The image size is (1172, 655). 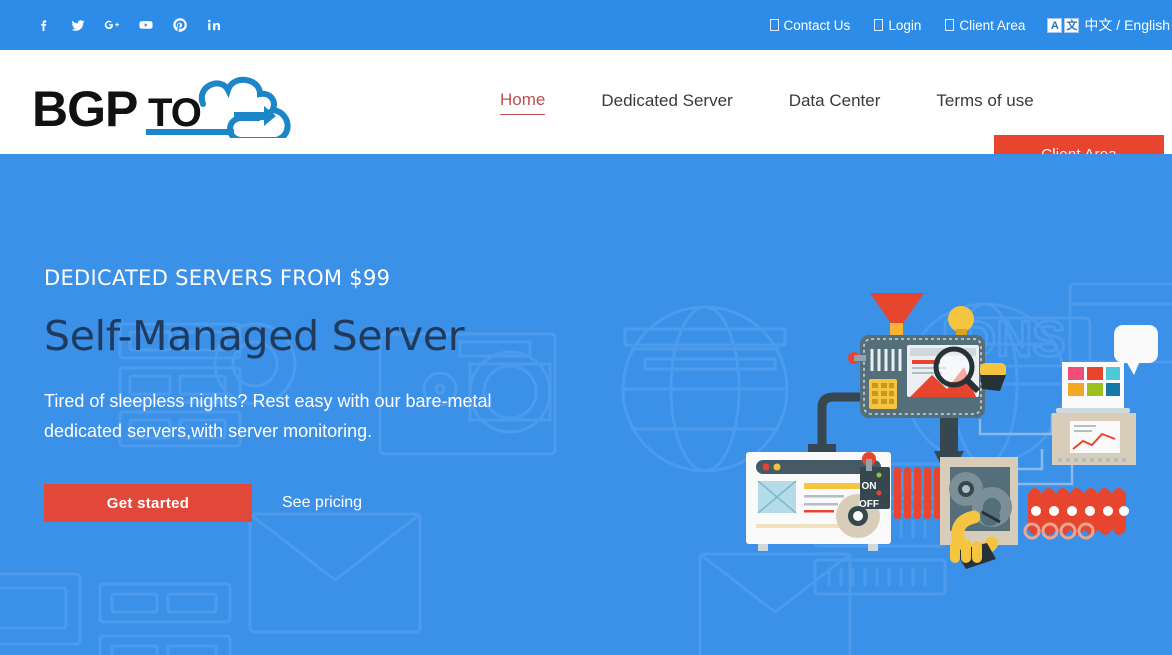 I want to click on login-icon, so click(x=879, y=25).